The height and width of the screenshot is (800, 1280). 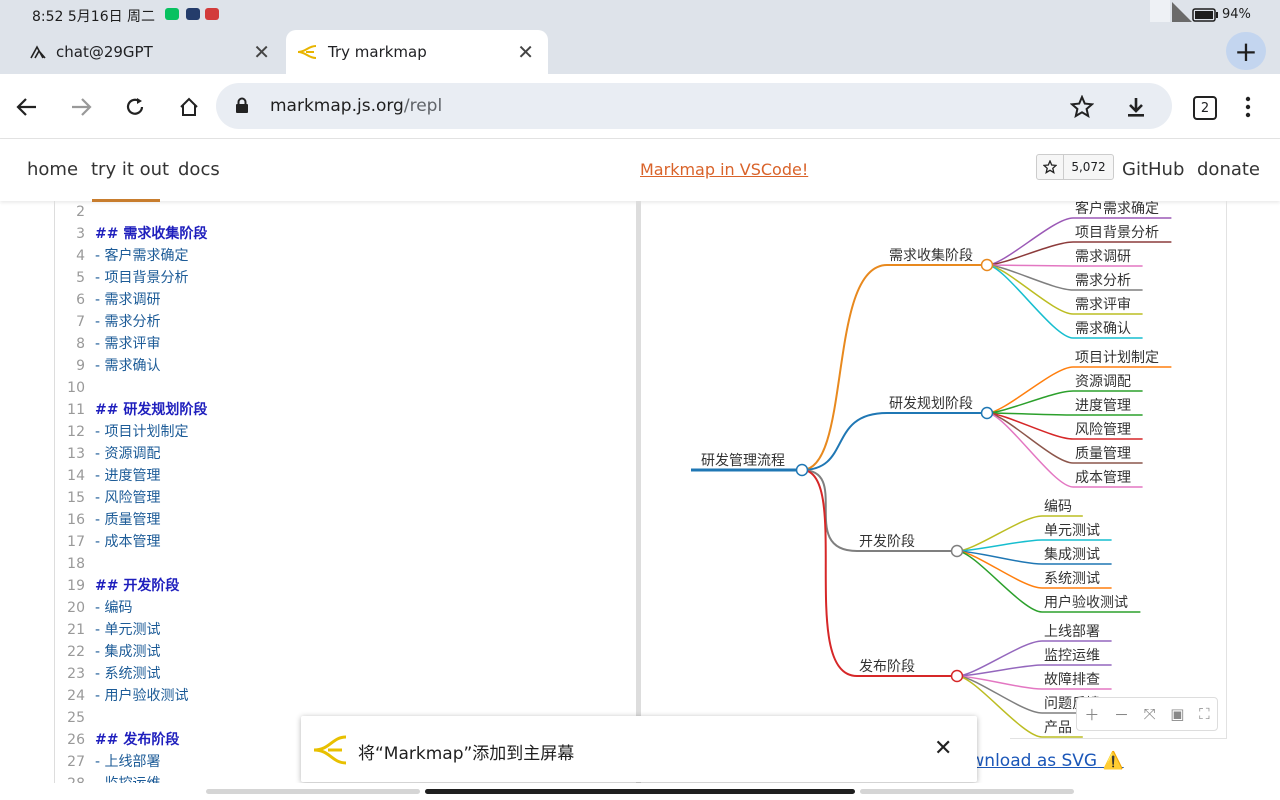 I want to click on line-number: 8, so click(x=80, y=344).